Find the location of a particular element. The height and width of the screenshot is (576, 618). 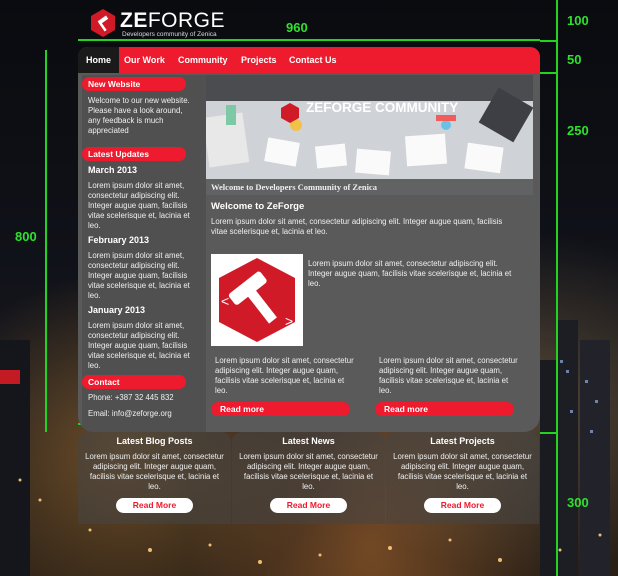

bottom-box-title: Latest Blog Posts is located at coordinates (154, 441).